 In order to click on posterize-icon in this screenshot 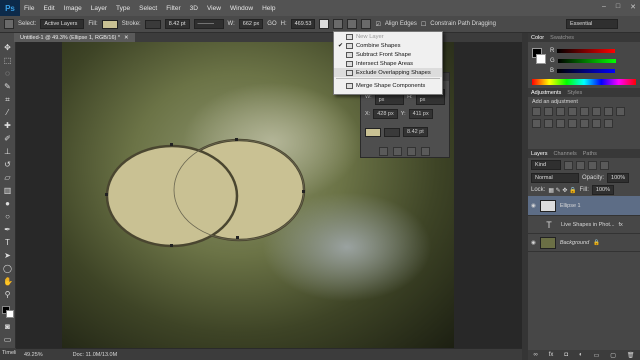, I will do `click(572, 123)`.